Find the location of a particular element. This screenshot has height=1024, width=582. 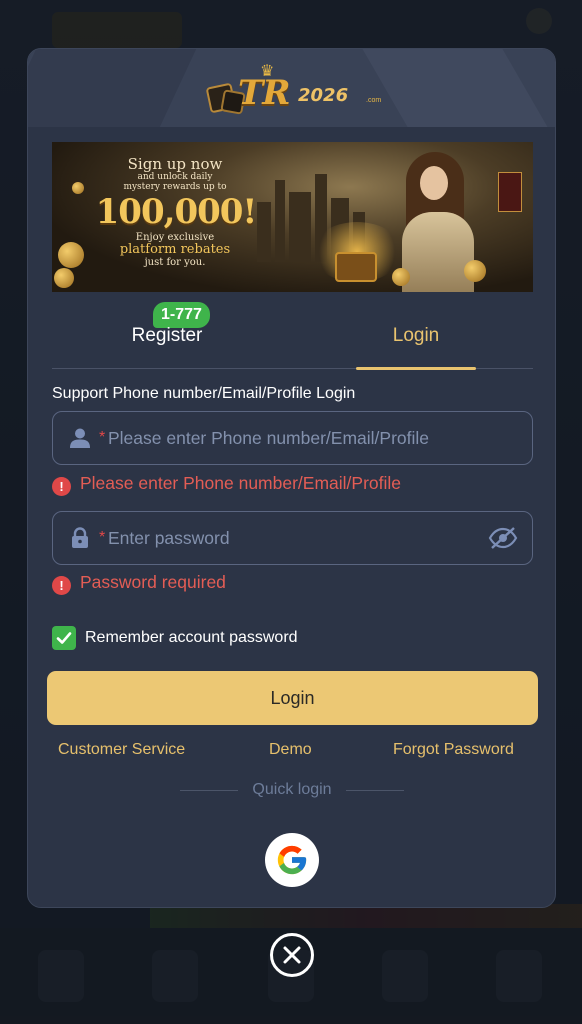

close-icon is located at coordinates (292, 955).